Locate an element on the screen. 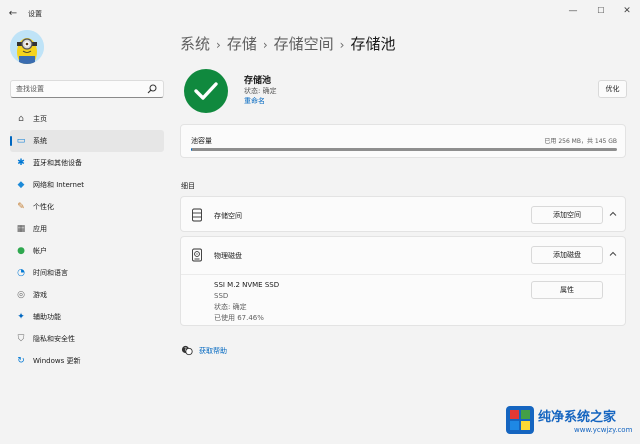  sidebar-item-label: 个性化 is located at coordinates (43, 207).